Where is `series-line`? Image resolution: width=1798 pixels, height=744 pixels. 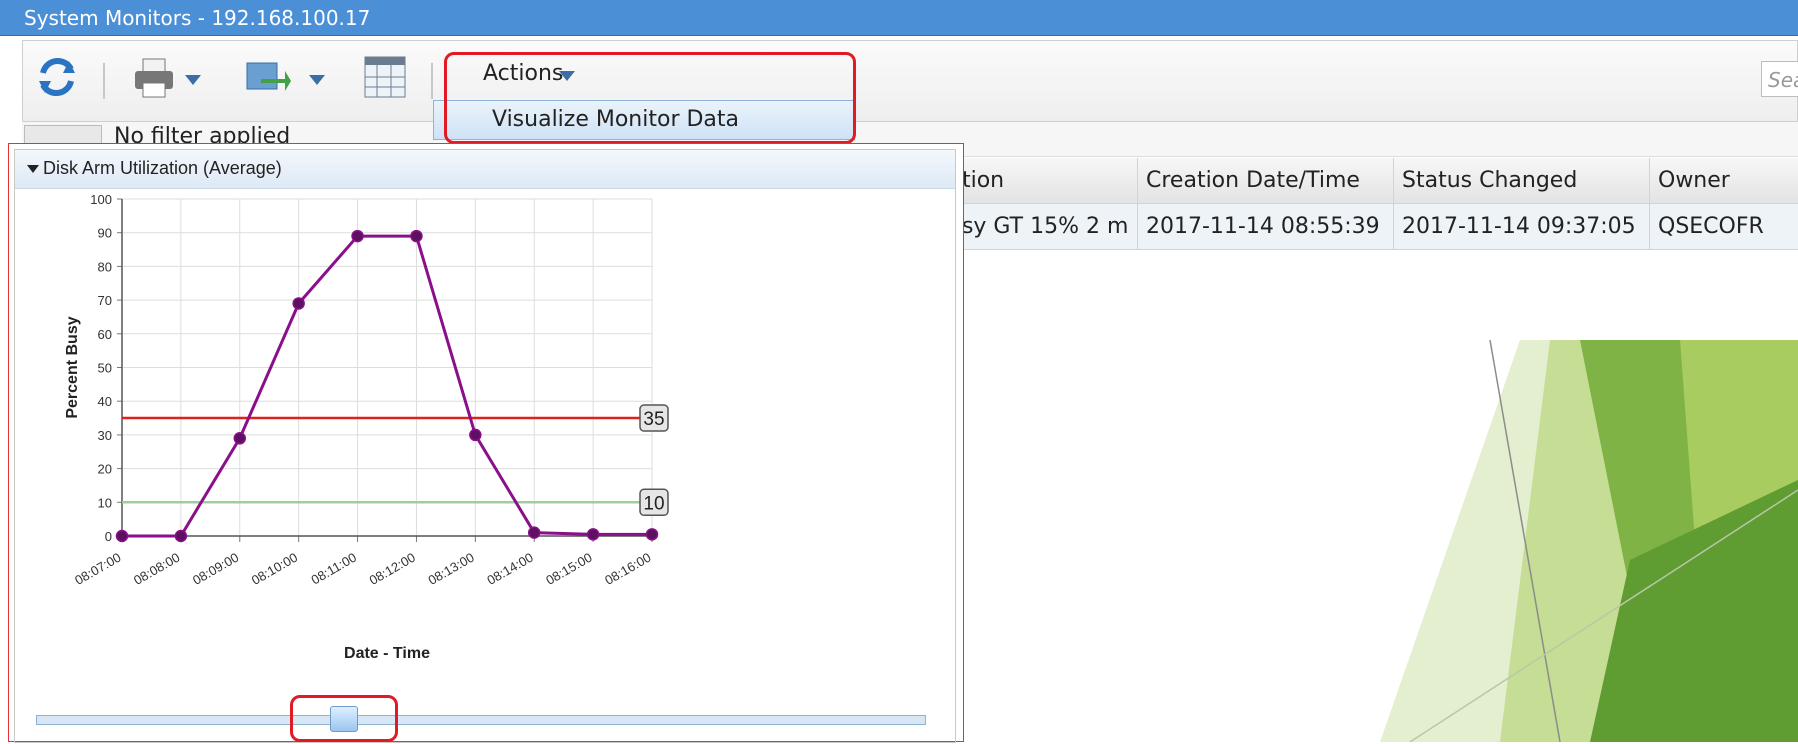 series-line is located at coordinates (387, 386).